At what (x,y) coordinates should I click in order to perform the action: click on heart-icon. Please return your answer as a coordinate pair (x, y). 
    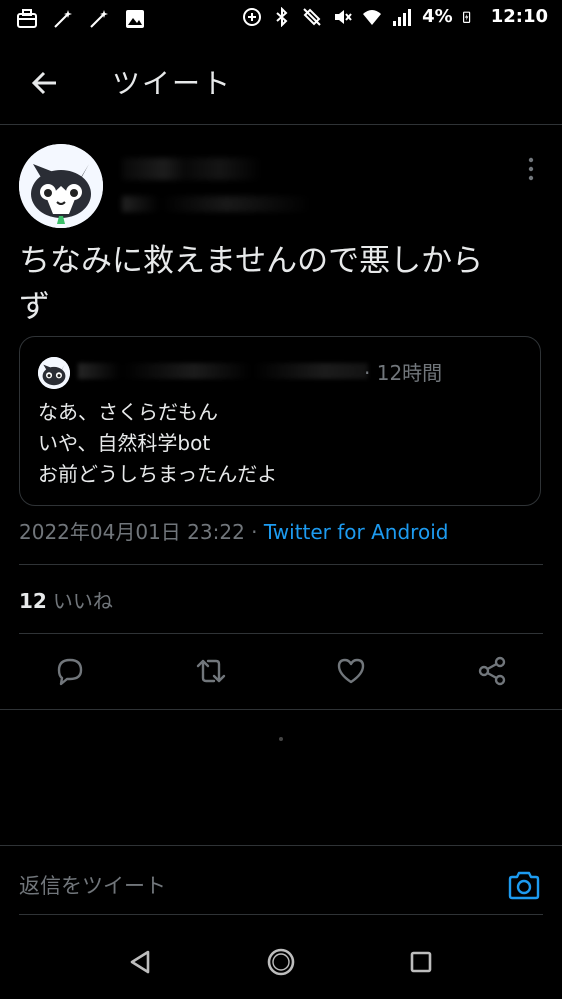
    Looking at the image, I should click on (351, 671).